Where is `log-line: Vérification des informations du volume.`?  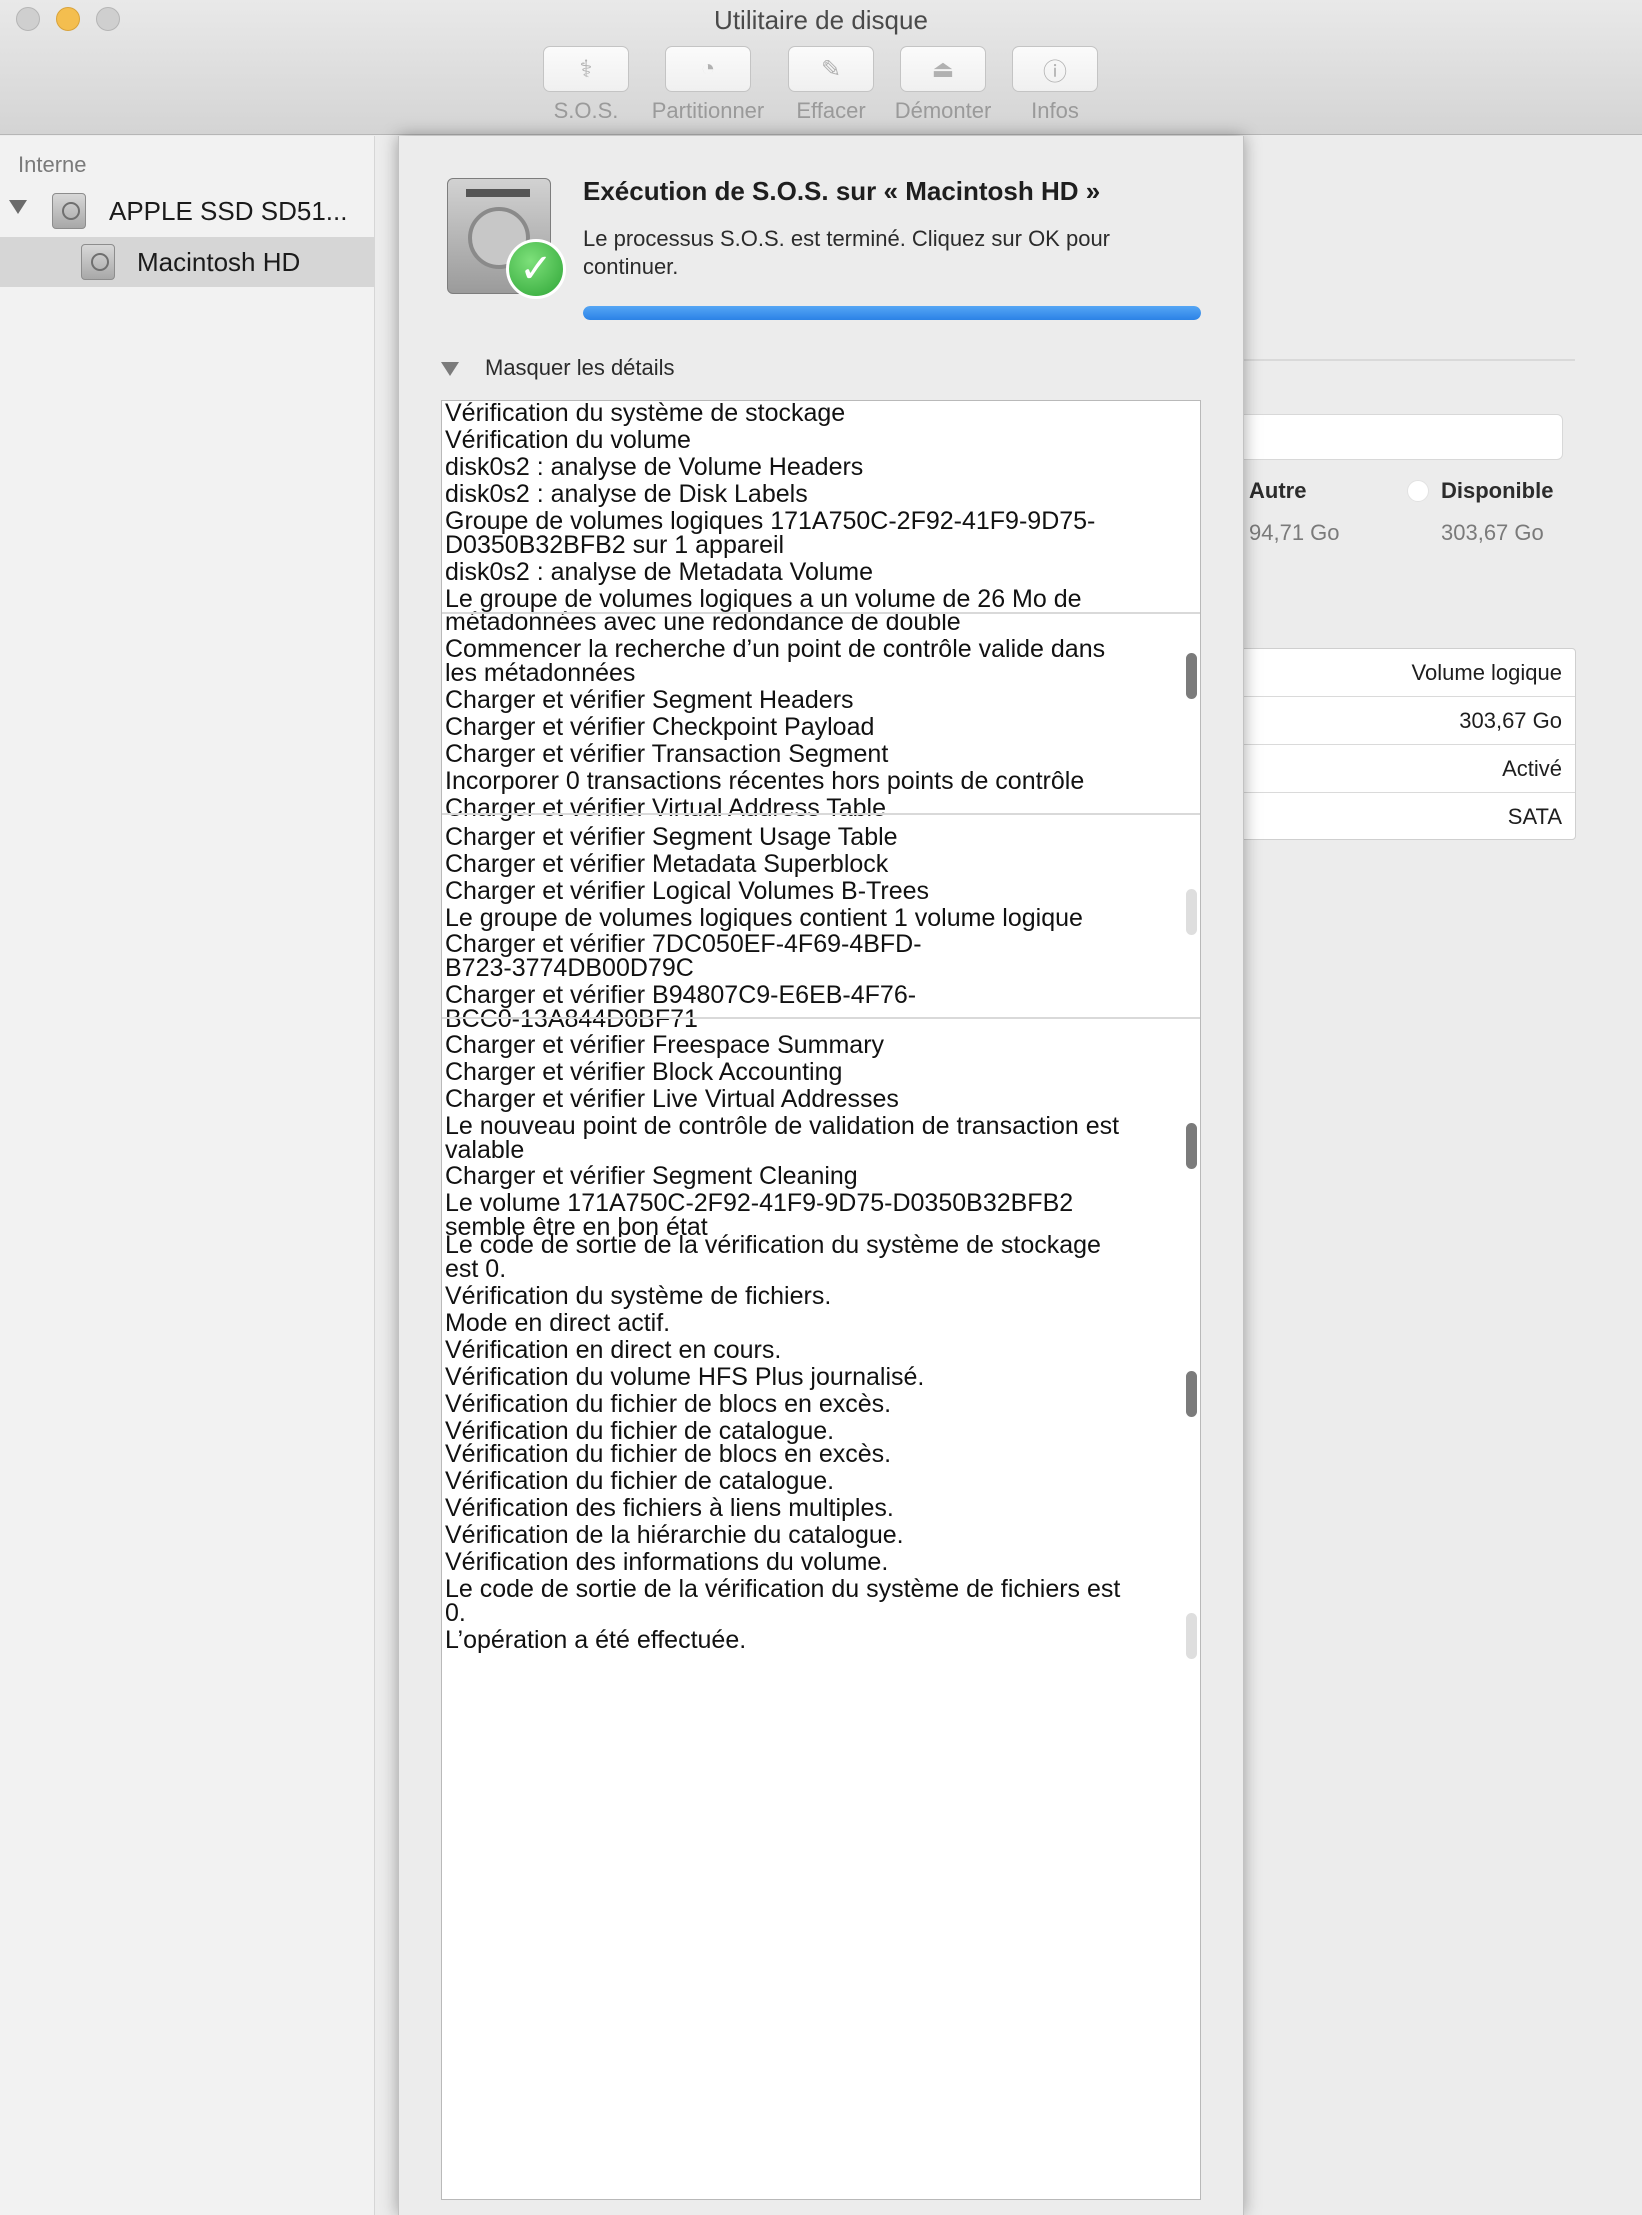
log-line: Vérification des informations du volume. is located at coordinates (667, 1562).